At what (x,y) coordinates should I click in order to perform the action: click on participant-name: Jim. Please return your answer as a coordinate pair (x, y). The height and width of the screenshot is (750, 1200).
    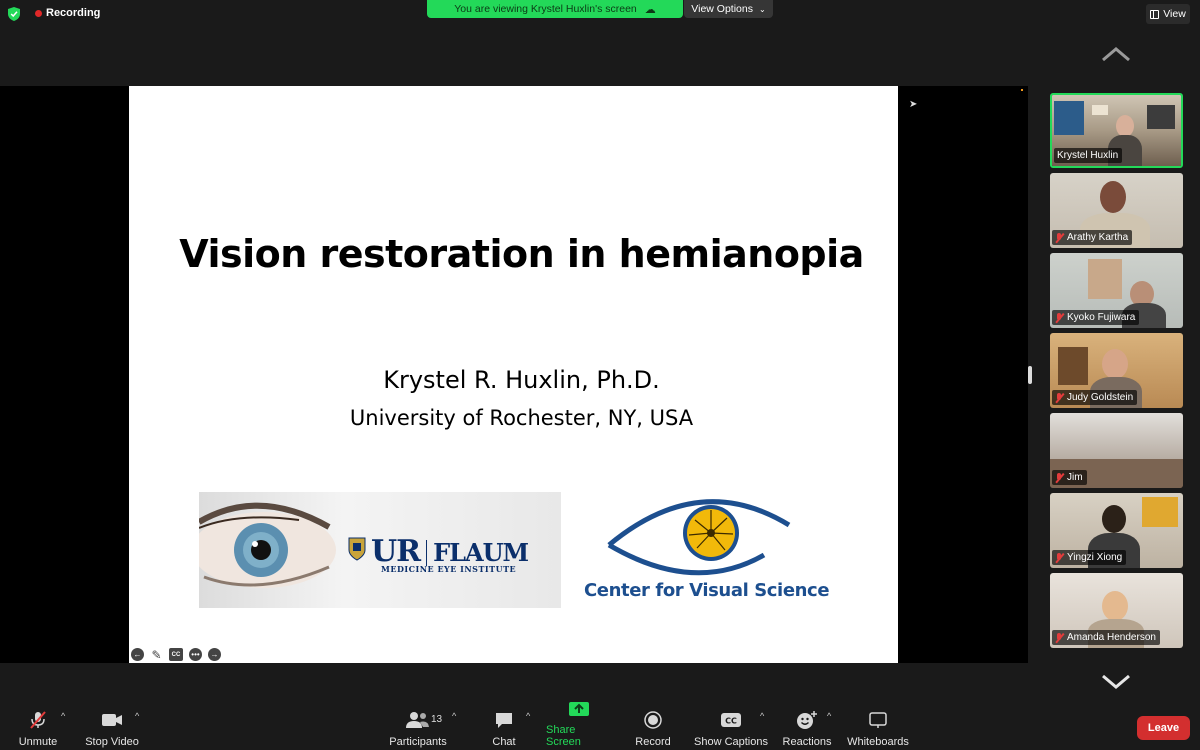
    Looking at the image, I should click on (1069, 477).